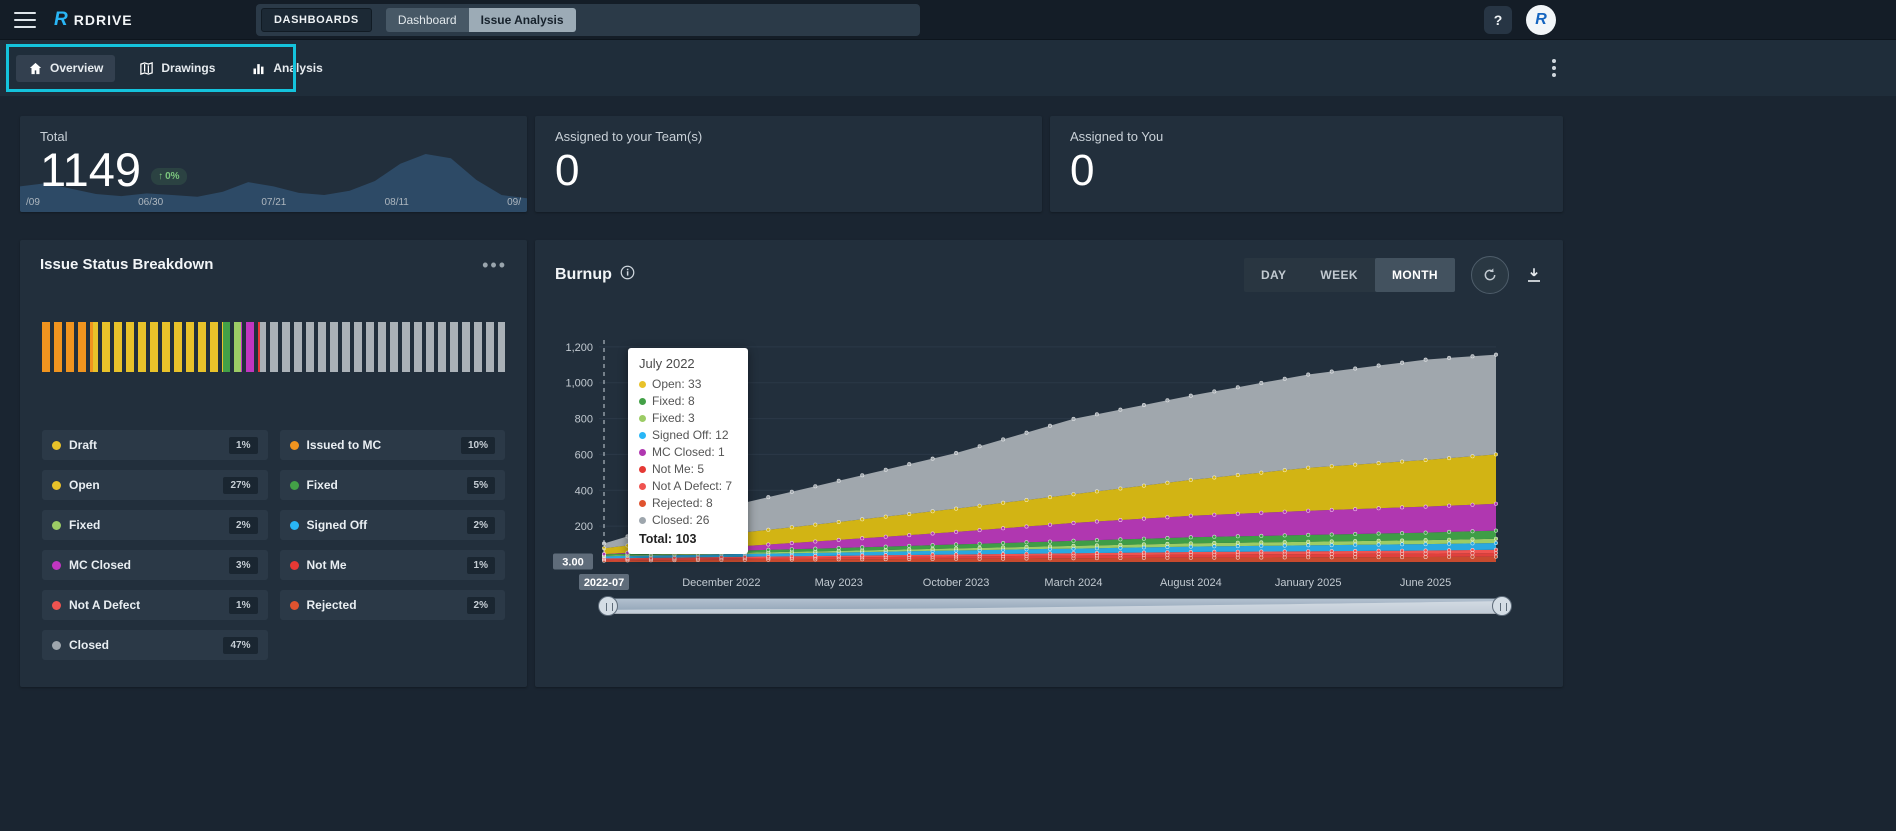 This screenshot has width=1896, height=831. I want to click on svg-text: December 2022, so click(721, 583).